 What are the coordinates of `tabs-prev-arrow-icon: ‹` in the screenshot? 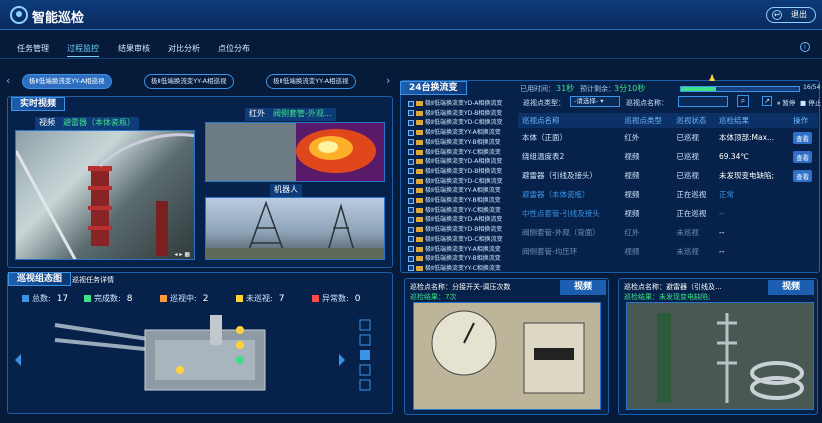 It's located at (8, 80).